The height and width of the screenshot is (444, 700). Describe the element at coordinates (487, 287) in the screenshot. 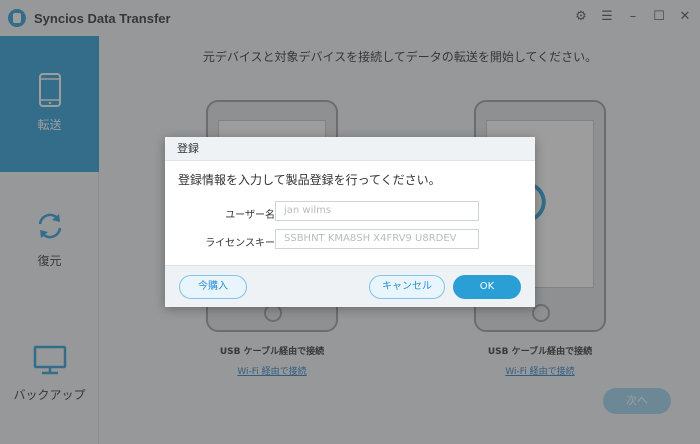

I see `ok-button: OK` at that location.